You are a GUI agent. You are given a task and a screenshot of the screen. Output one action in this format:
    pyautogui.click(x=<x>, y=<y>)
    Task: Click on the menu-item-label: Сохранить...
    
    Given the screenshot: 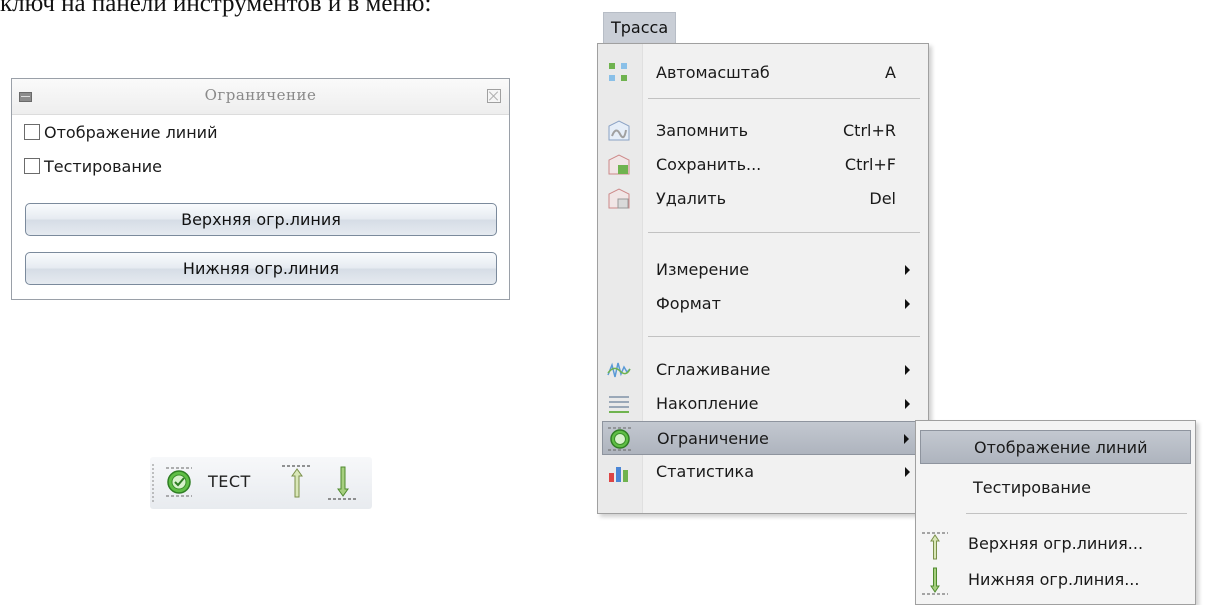 What is the action you would take?
    pyautogui.click(x=709, y=164)
    